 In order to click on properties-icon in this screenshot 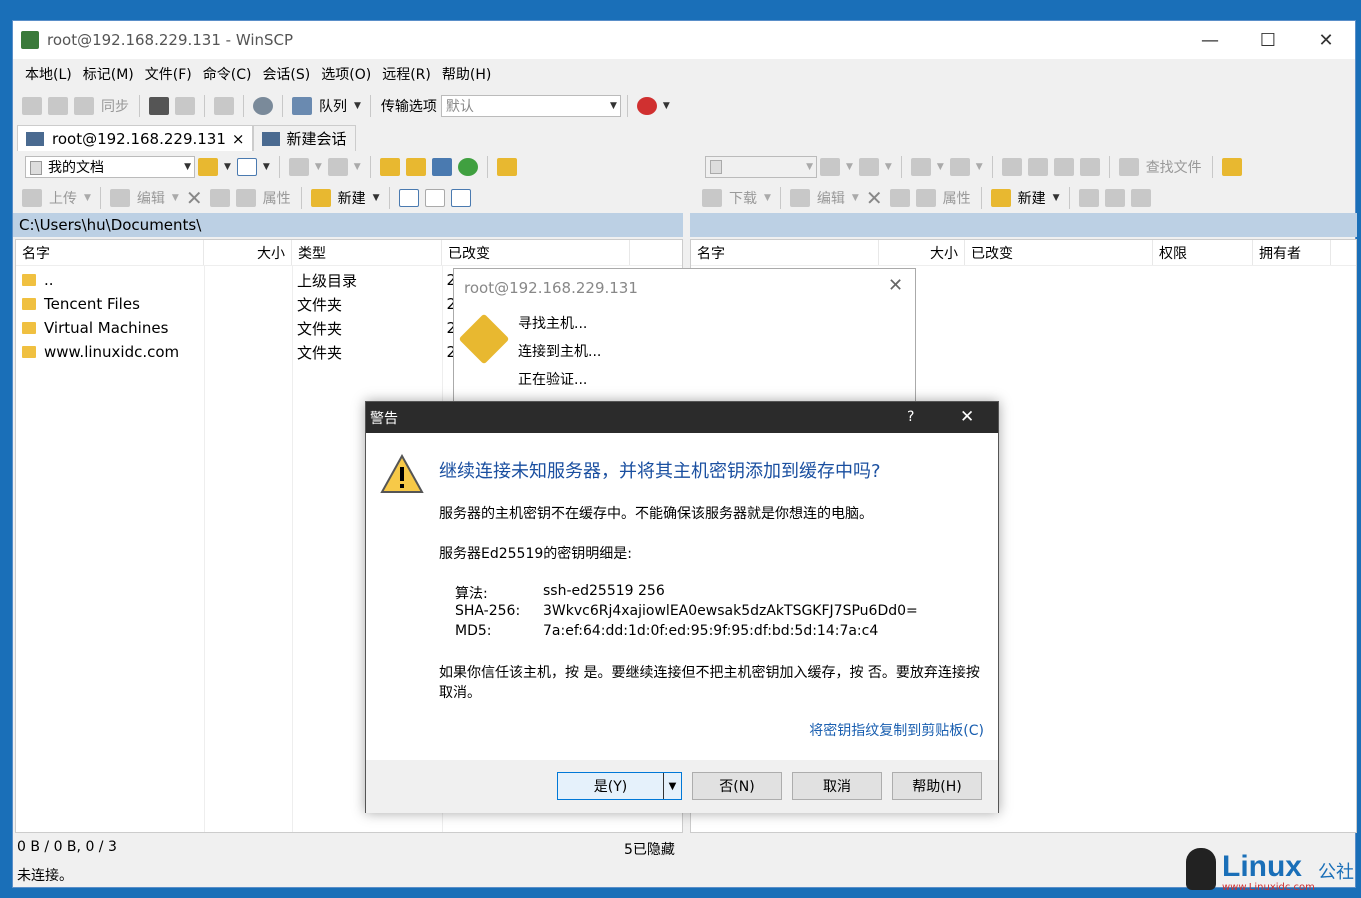, I will do `click(925, 198)`.